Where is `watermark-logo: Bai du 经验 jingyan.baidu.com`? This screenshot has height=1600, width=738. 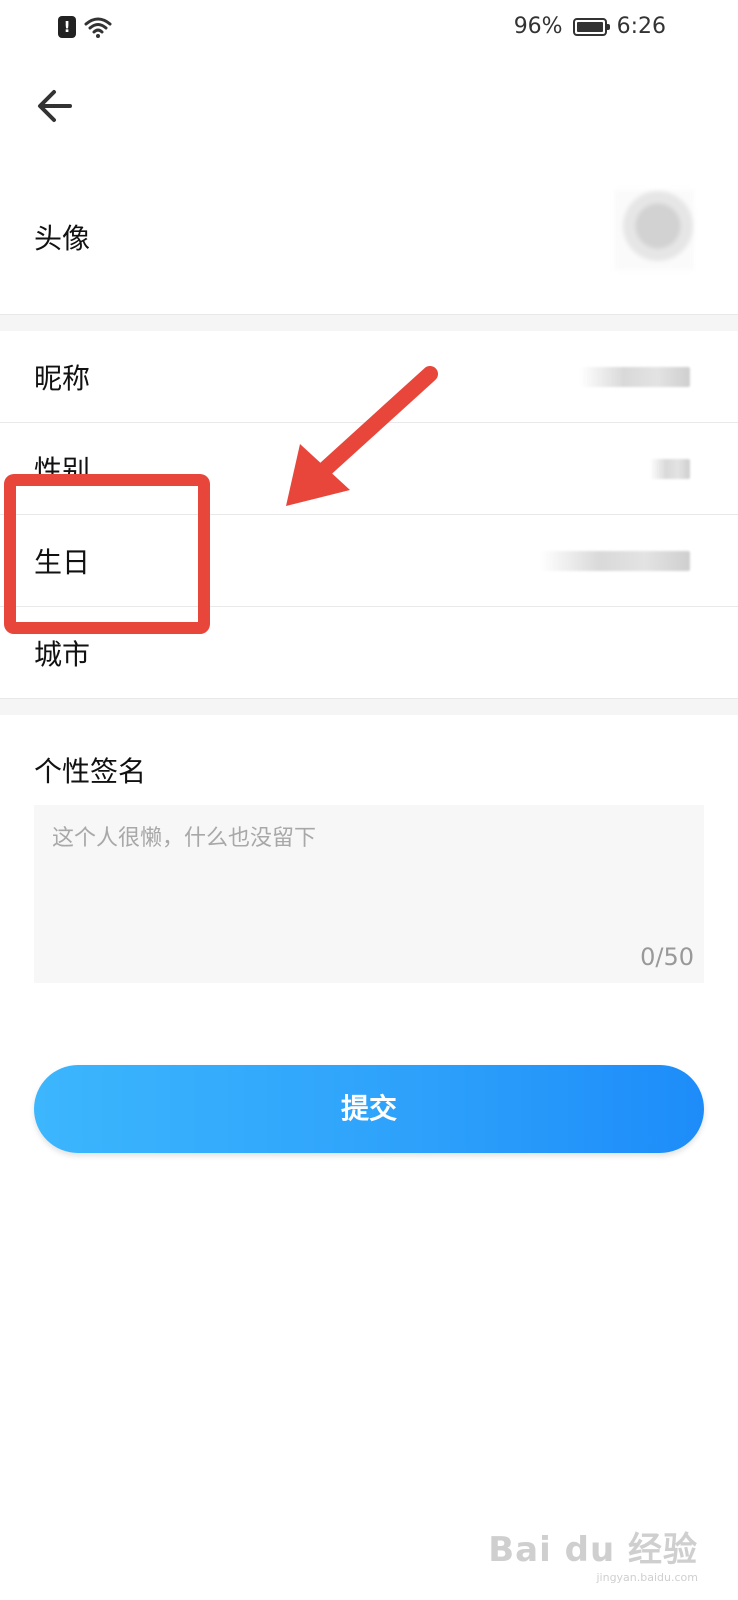 watermark-logo: Bai du 经验 jingyan.baidu.com is located at coordinates (593, 1553).